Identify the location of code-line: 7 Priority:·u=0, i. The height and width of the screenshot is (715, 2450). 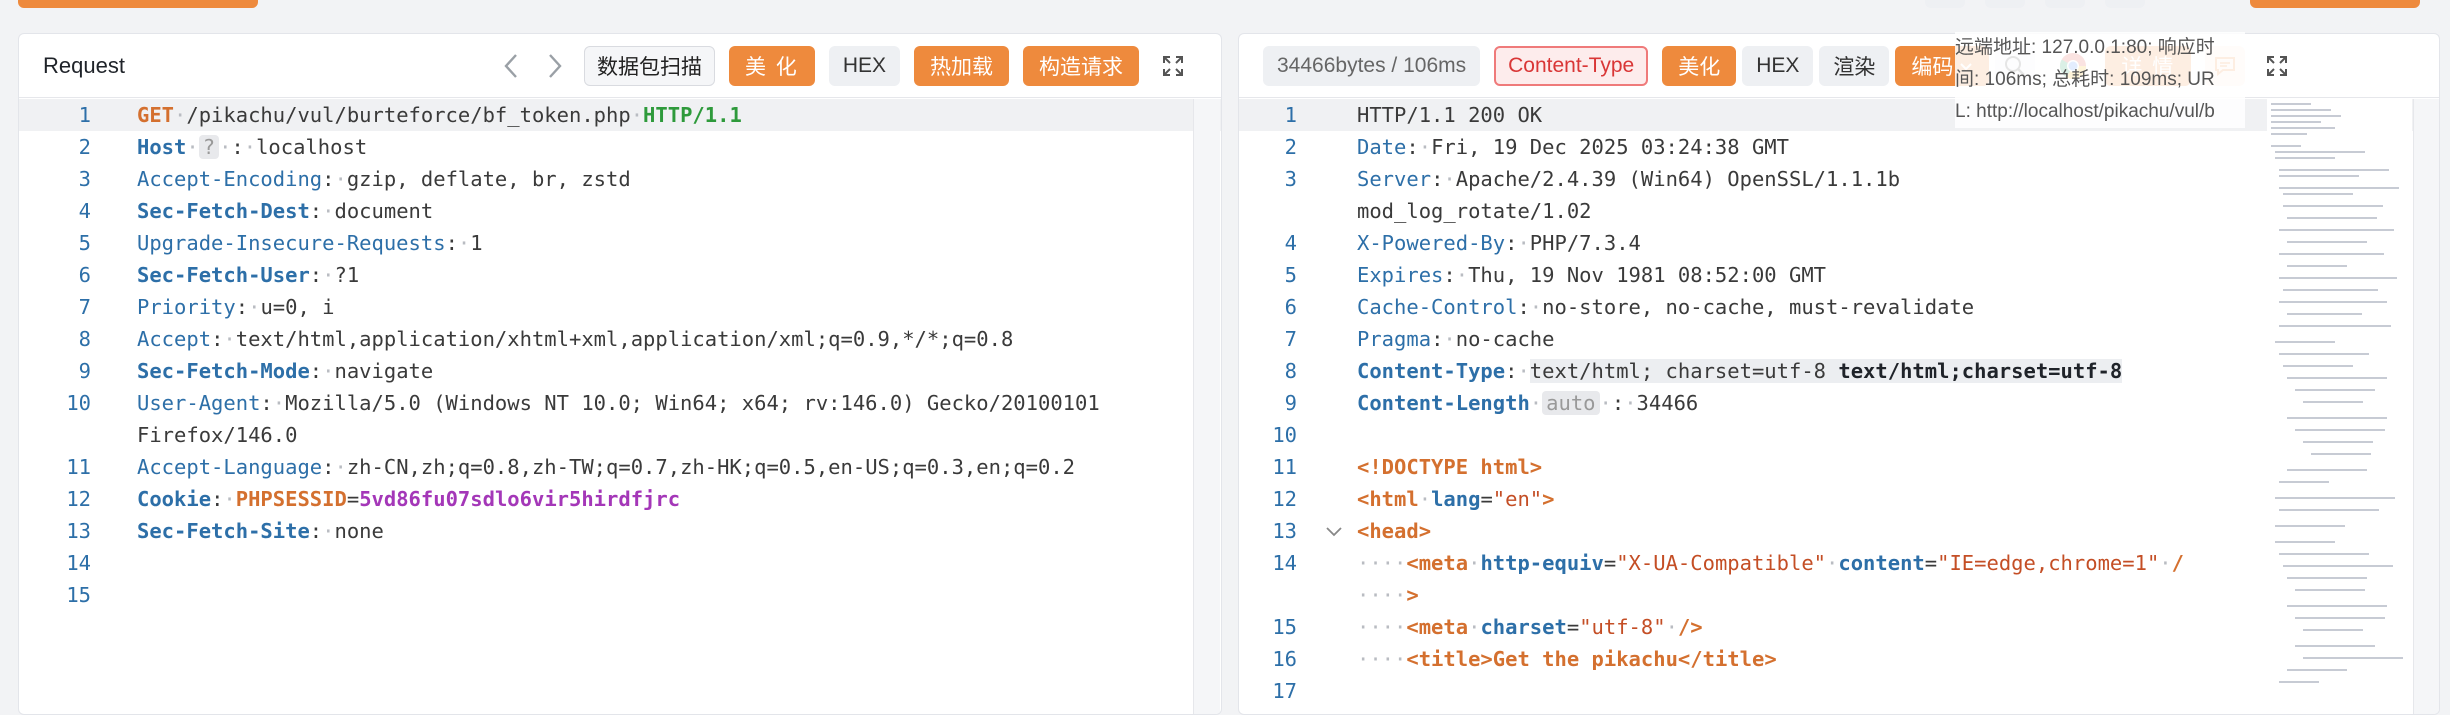
(206, 307).